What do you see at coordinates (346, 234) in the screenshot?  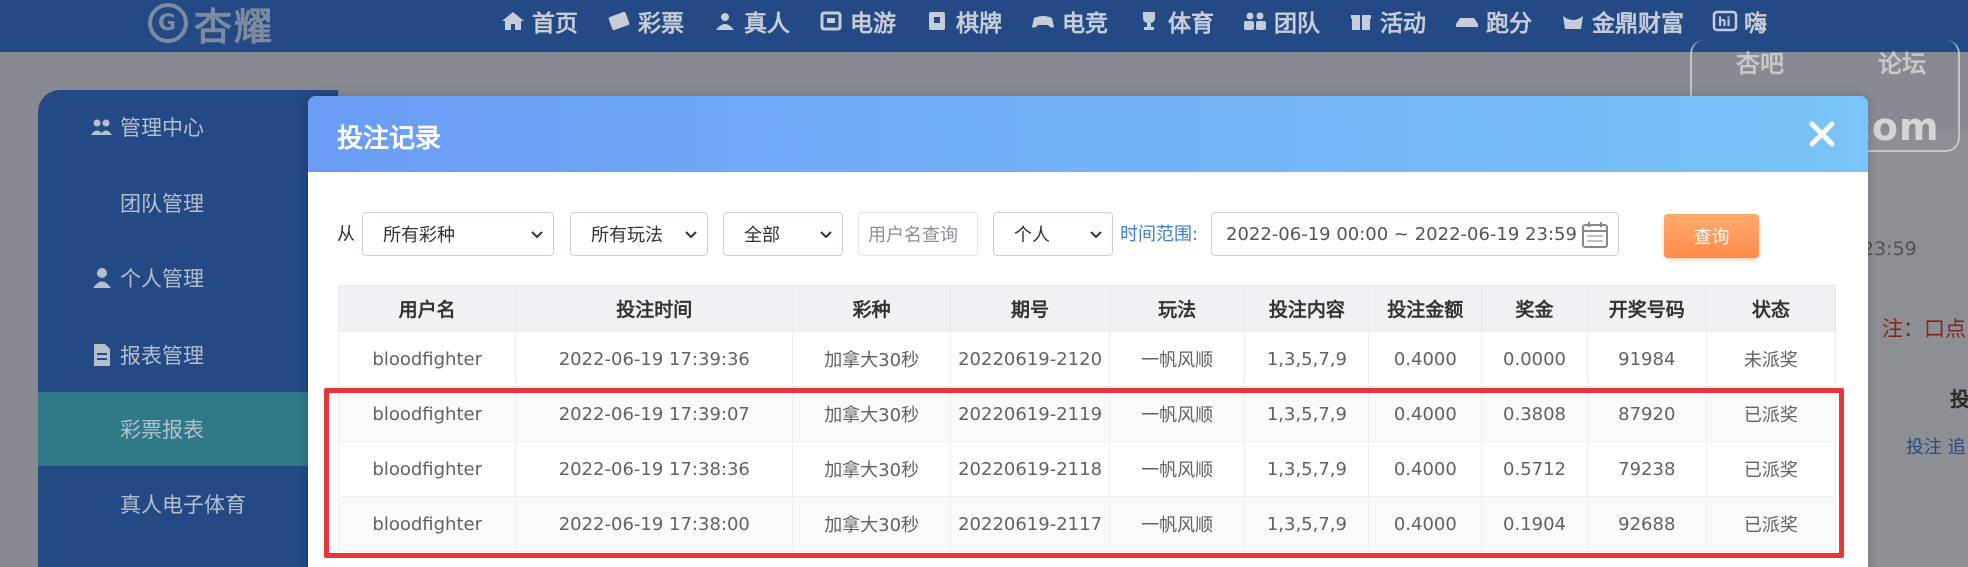 I see `from-label: 从` at bounding box center [346, 234].